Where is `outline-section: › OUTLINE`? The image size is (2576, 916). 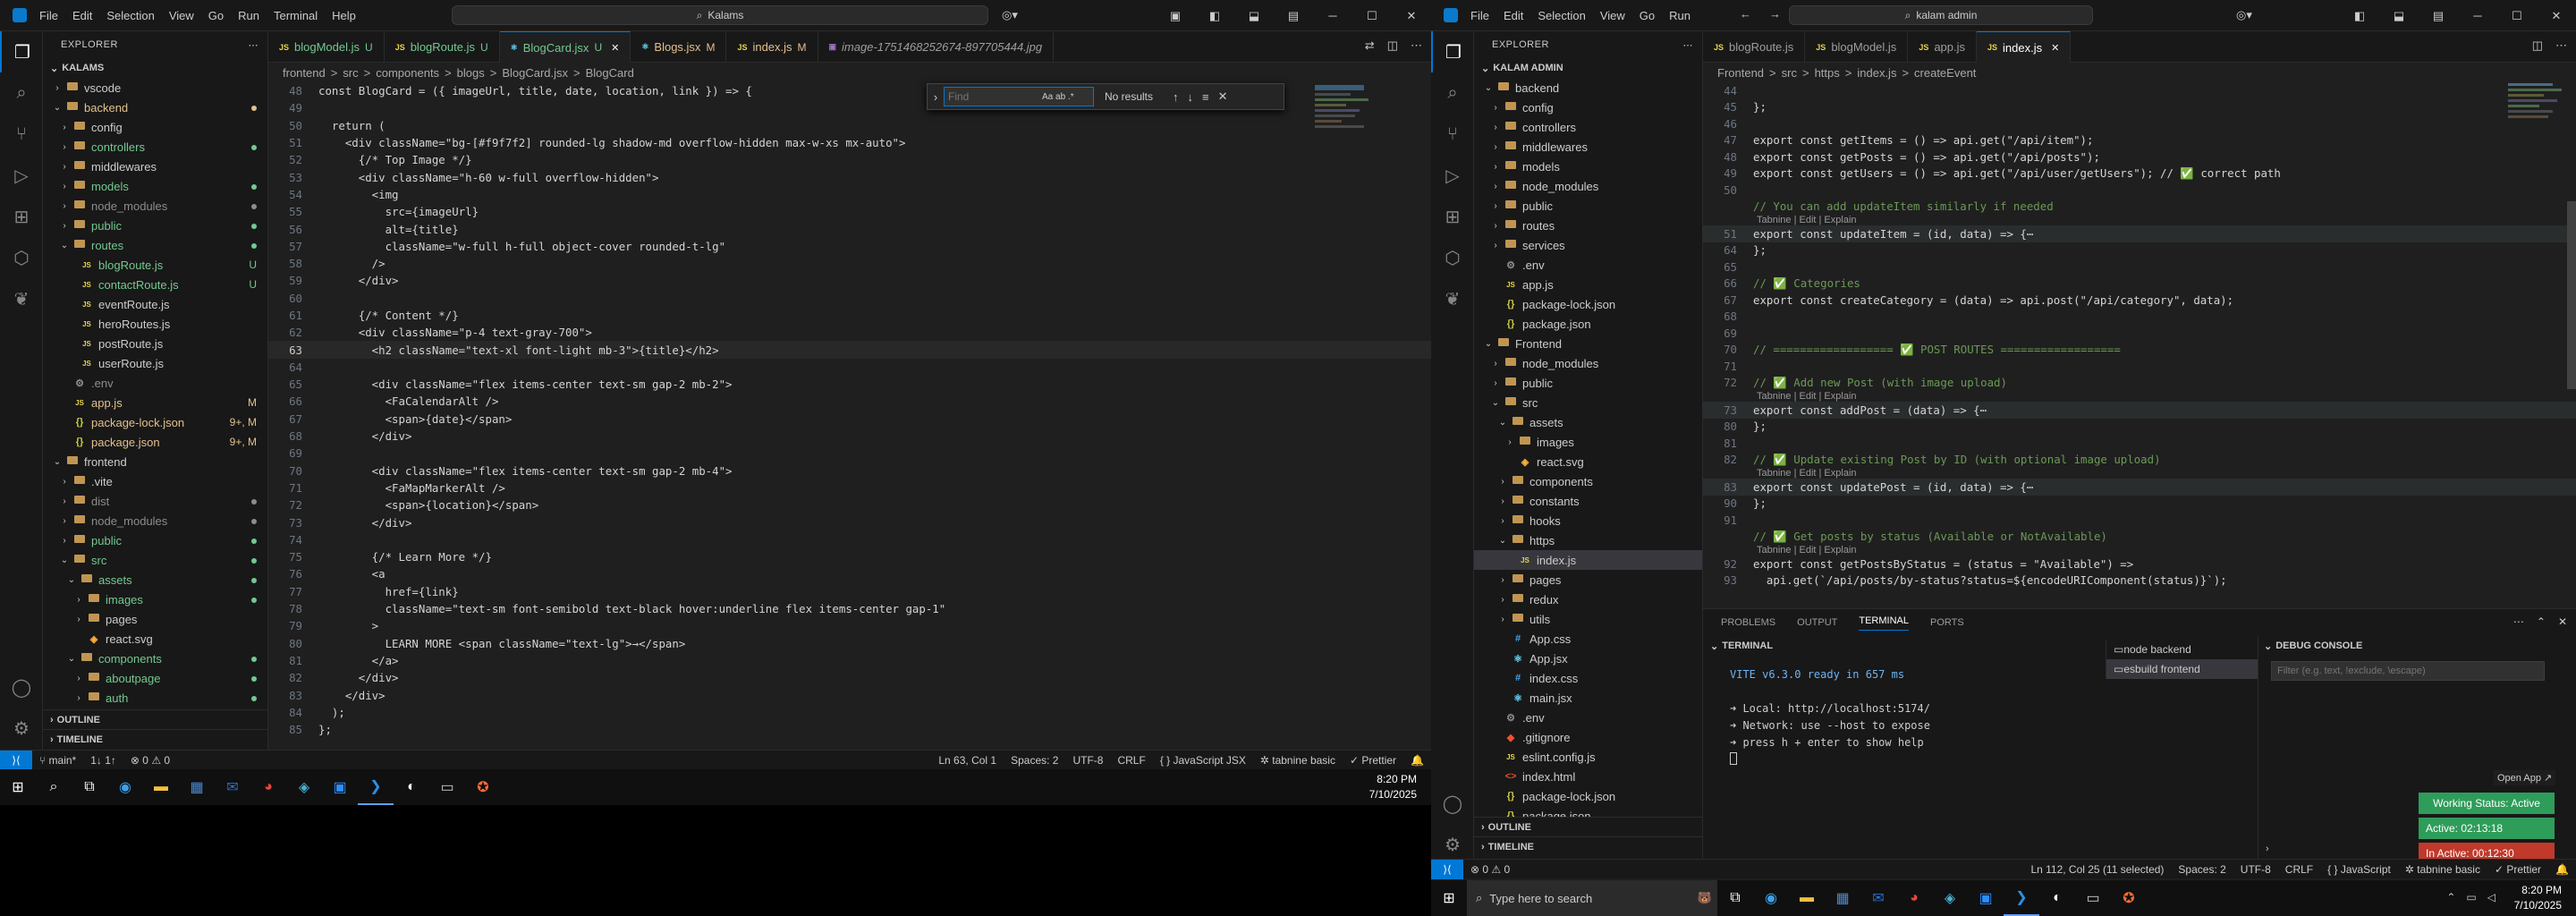 outline-section: › OUTLINE is located at coordinates (1588, 827).